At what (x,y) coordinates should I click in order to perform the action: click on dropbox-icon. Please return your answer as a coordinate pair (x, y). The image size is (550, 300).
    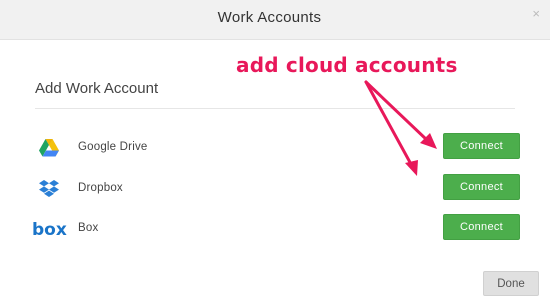
    Looking at the image, I should click on (49, 189).